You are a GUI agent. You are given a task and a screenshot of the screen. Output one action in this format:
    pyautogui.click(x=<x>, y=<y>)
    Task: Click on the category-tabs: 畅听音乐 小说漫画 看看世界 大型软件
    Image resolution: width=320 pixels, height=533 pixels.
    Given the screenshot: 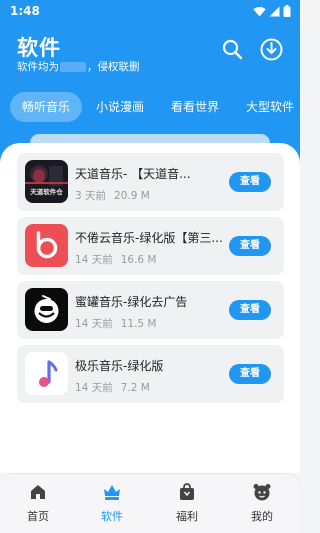 What is the action you would take?
    pyautogui.click(x=150, y=107)
    